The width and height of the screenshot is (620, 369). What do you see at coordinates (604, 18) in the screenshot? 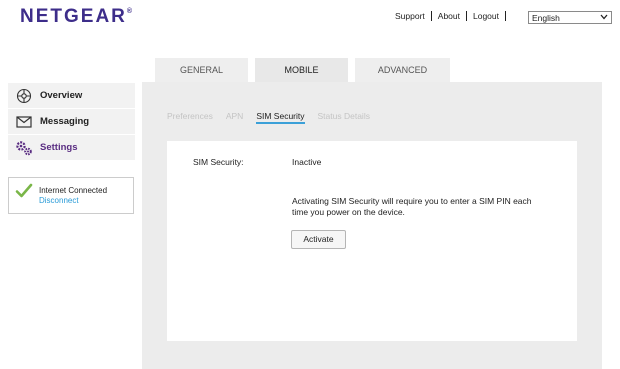
I see `chevron-down-icon` at bounding box center [604, 18].